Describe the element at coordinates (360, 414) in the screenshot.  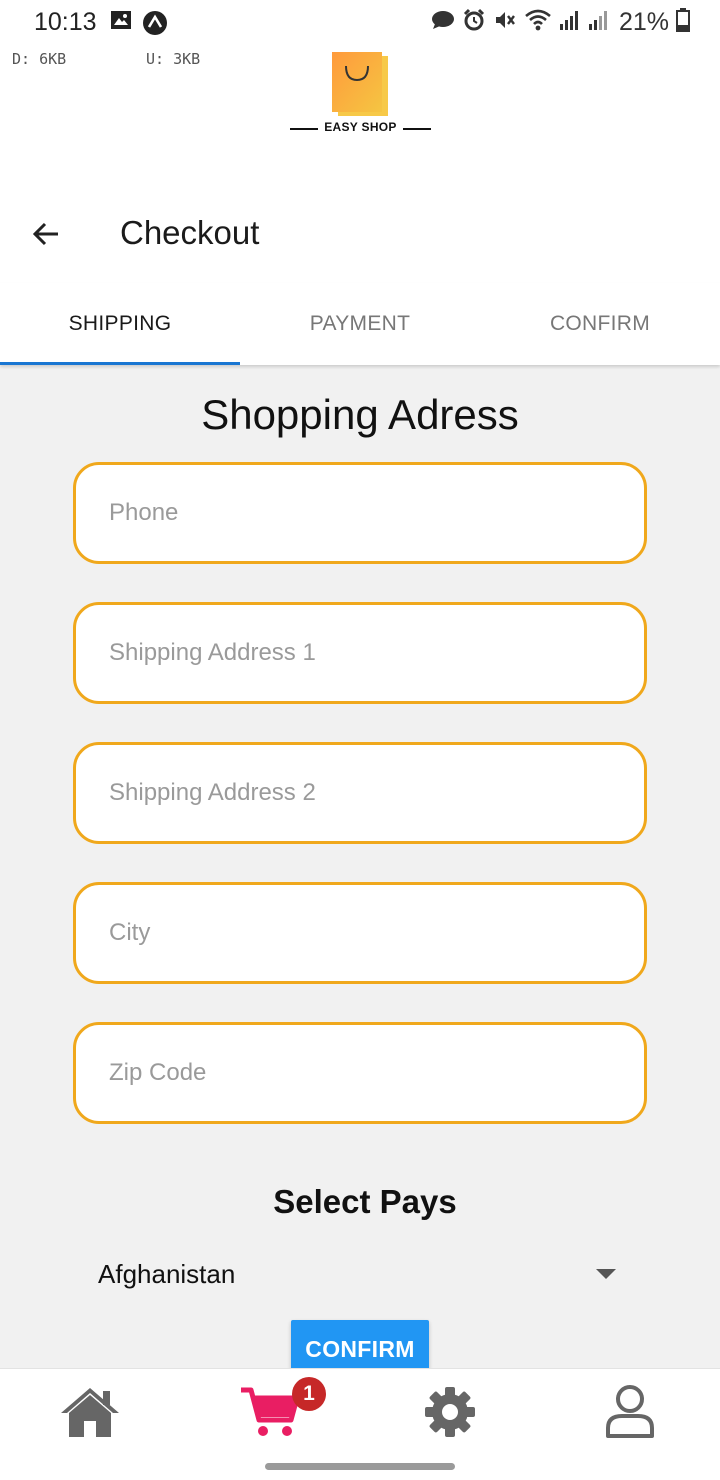
I see `form-title: Shopping Adress` at that location.